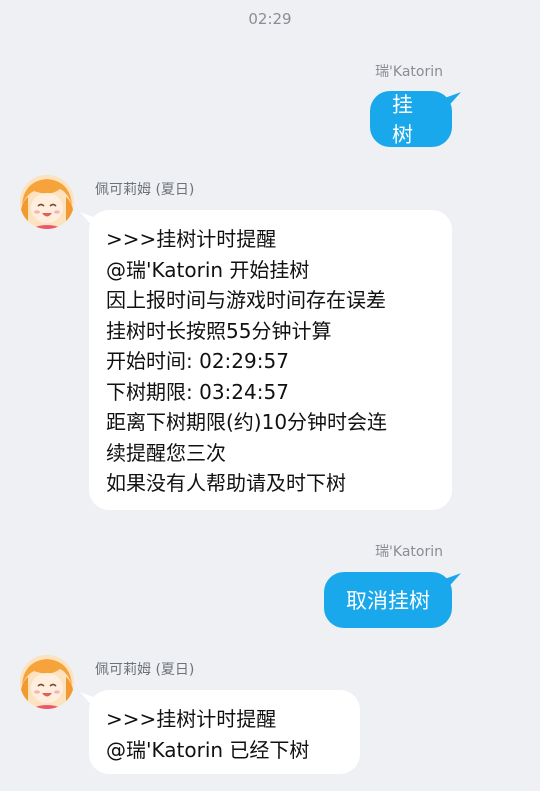  What do you see at coordinates (166, 452) in the screenshot?
I see `message-line: 续提醒您三次` at bounding box center [166, 452].